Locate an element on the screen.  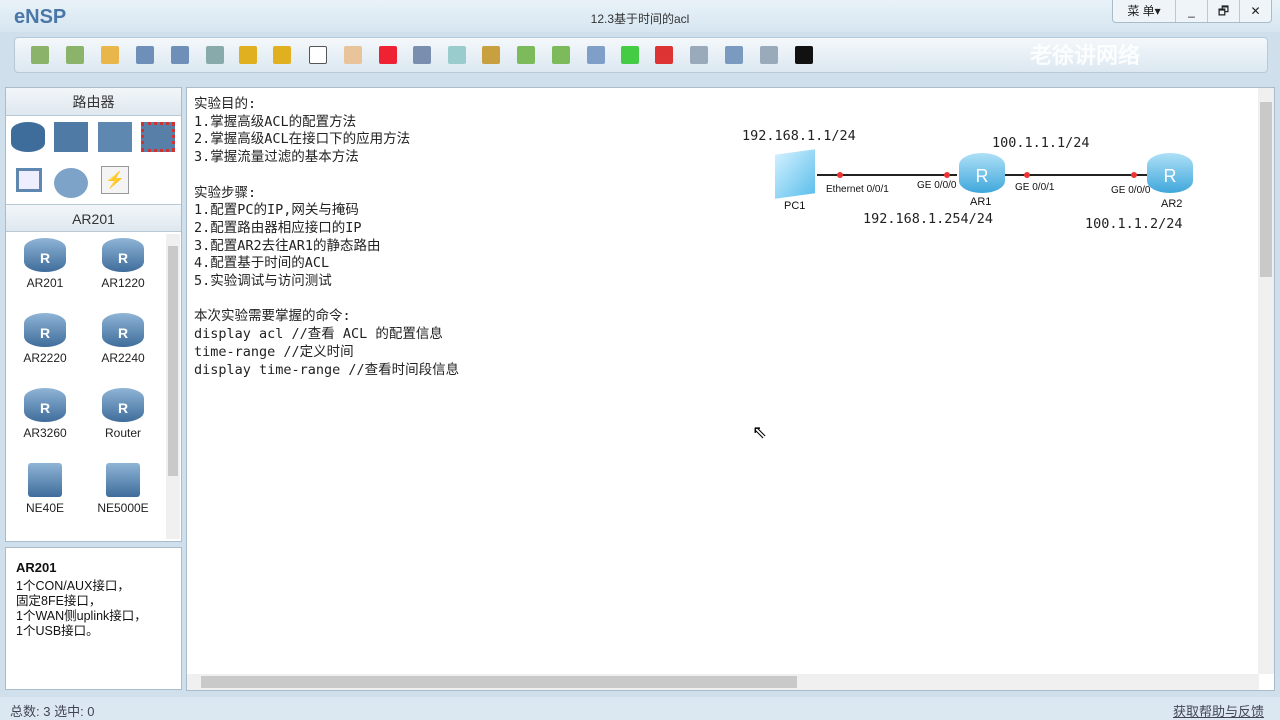
capture-icon is located at coordinates (699, 55).